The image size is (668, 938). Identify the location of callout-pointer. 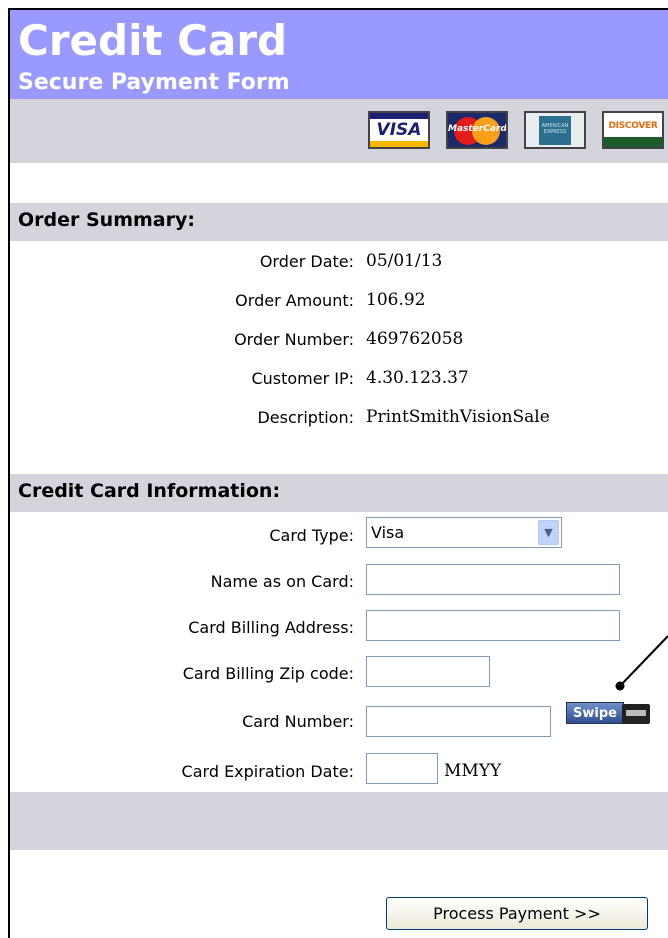
(641, 663).